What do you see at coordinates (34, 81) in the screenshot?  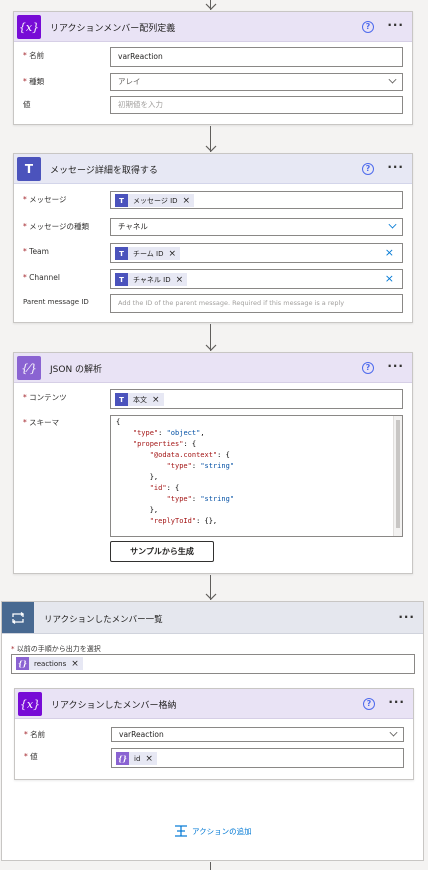 I see `type-label: * 種類` at bounding box center [34, 81].